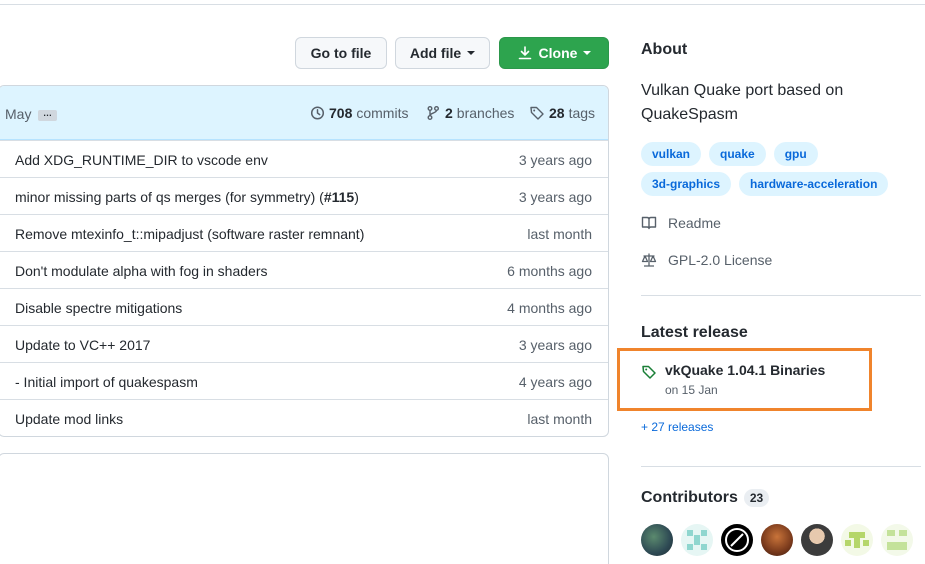 This screenshot has width=925, height=564. What do you see at coordinates (18, 114) in the screenshot?
I see `commit-date: May` at bounding box center [18, 114].